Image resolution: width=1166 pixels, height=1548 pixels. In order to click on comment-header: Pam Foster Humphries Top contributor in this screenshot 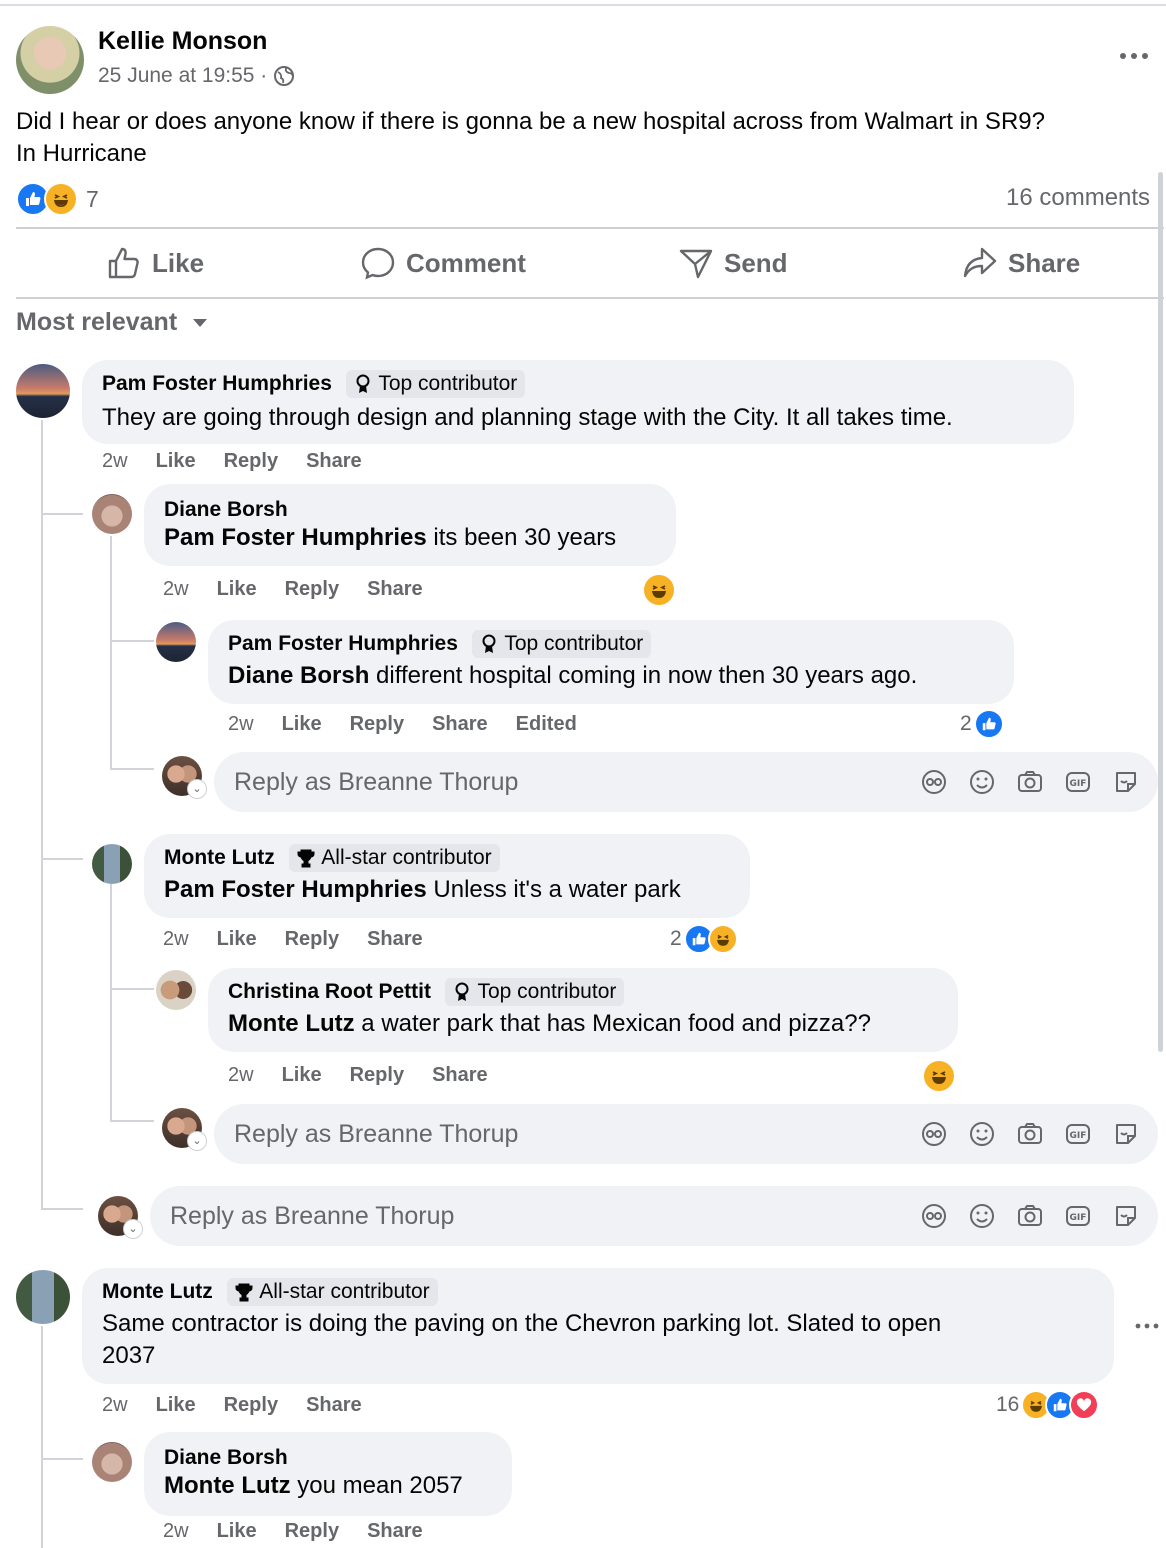, I will do `click(440, 644)`.